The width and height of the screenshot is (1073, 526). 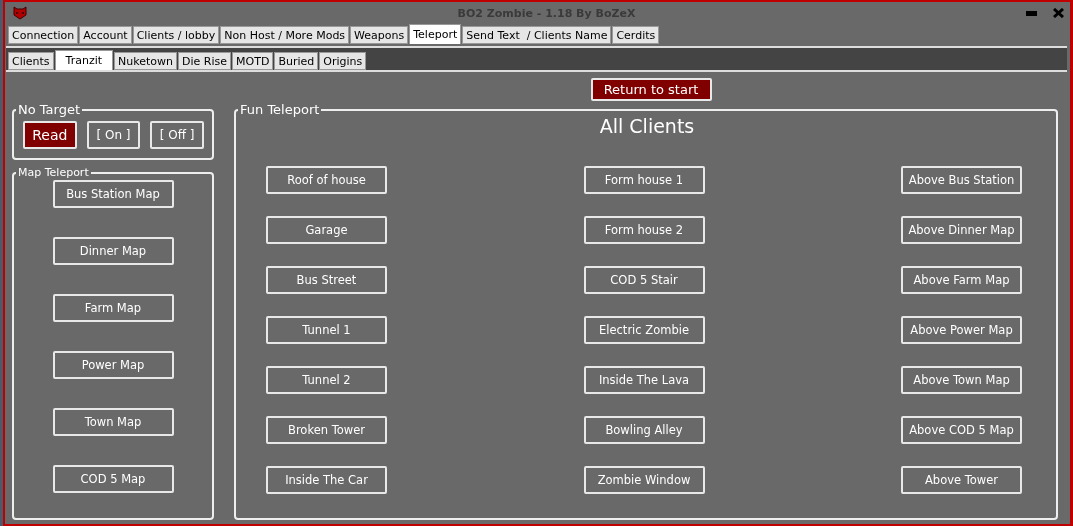 I want to click on tab: Teleport, so click(x=435, y=34).